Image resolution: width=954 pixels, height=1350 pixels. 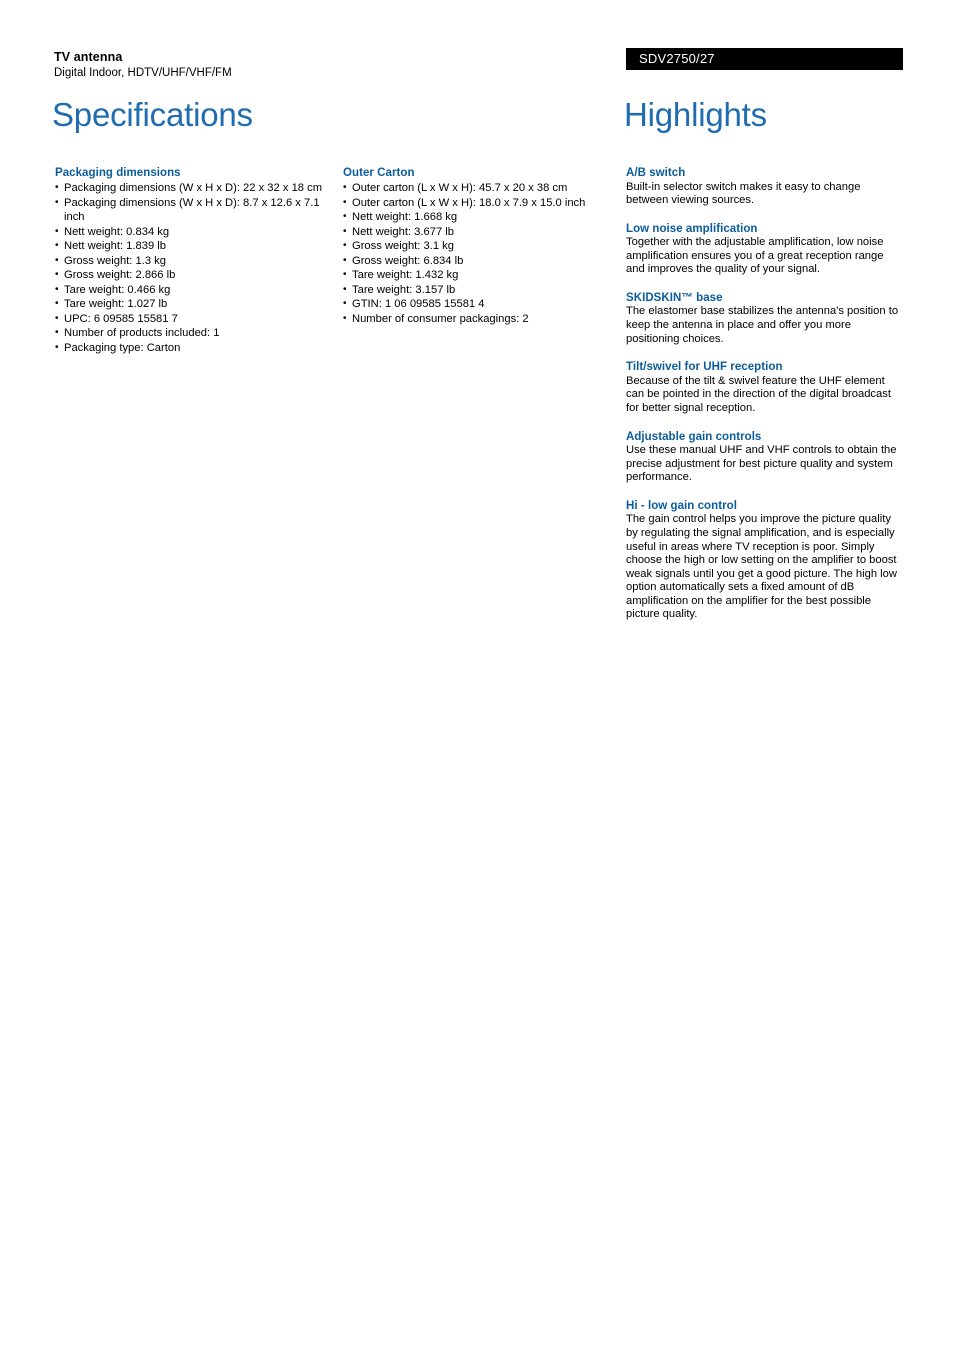 What do you see at coordinates (483, 217) in the screenshot?
I see `spec-item: Nett weight: 1.668 kg` at bounding box center [483, 217].